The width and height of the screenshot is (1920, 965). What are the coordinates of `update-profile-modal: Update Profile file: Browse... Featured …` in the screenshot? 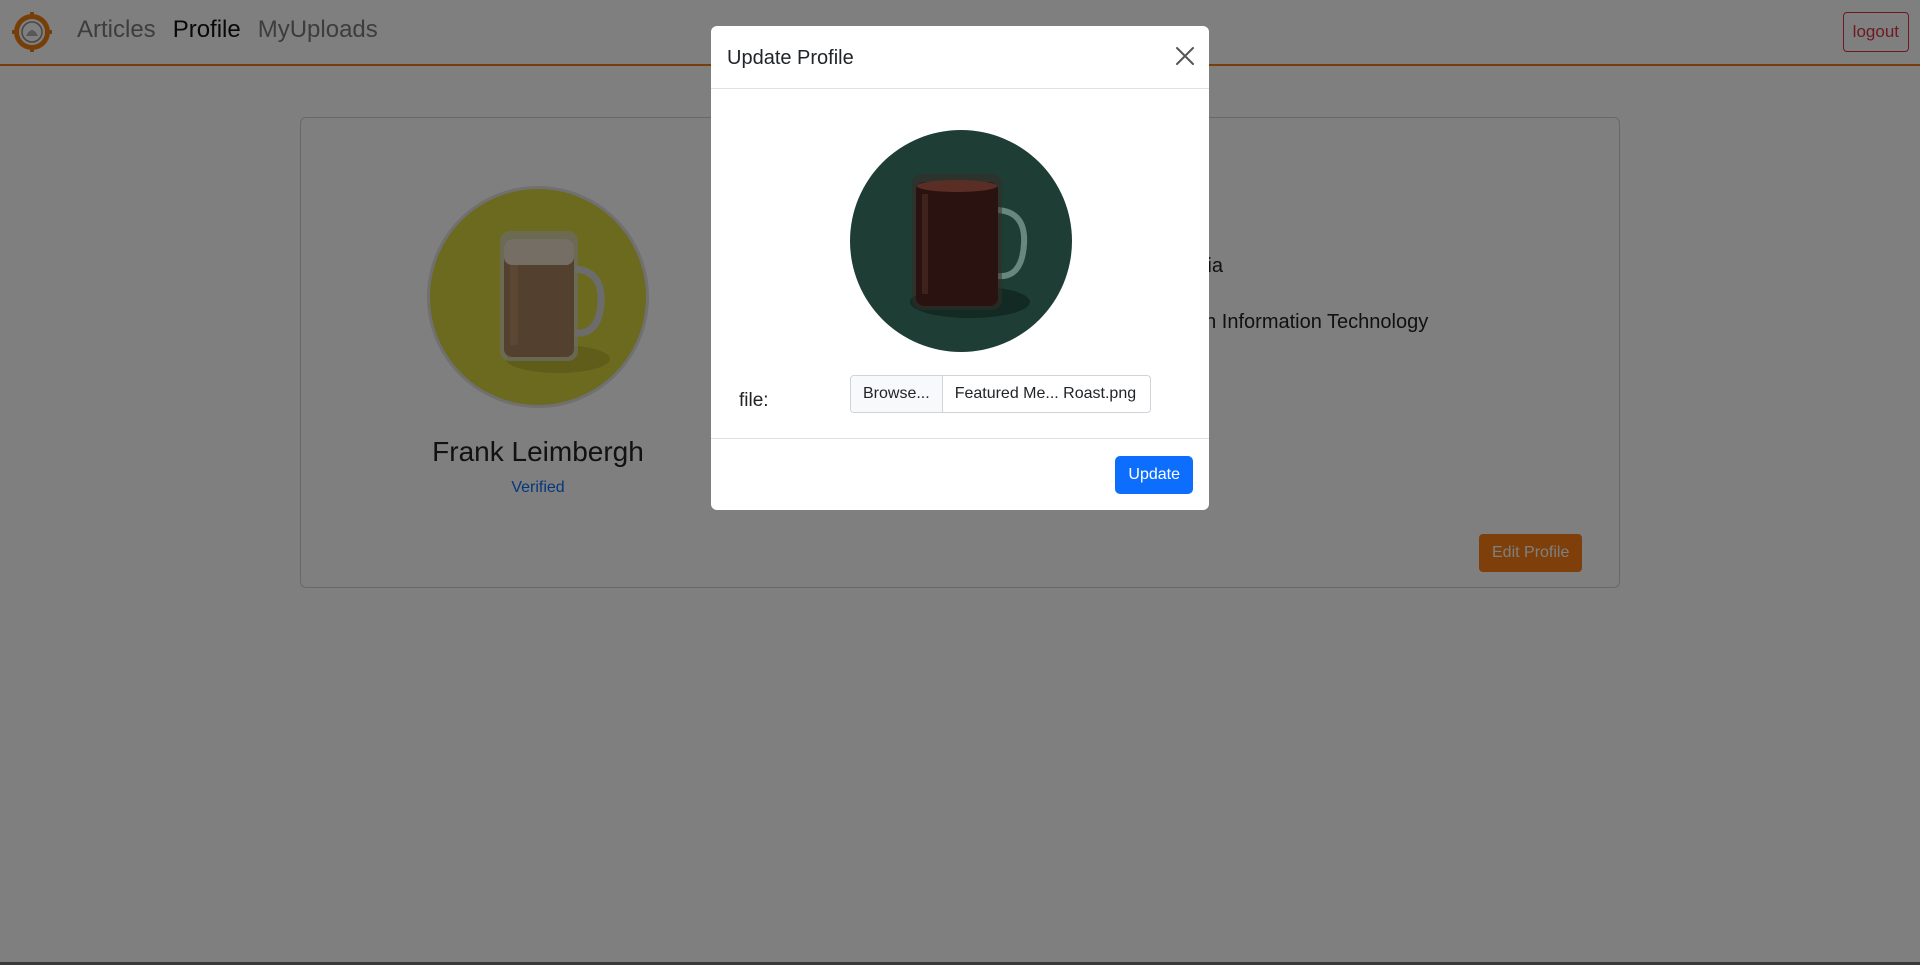 It's located at (960, 268).